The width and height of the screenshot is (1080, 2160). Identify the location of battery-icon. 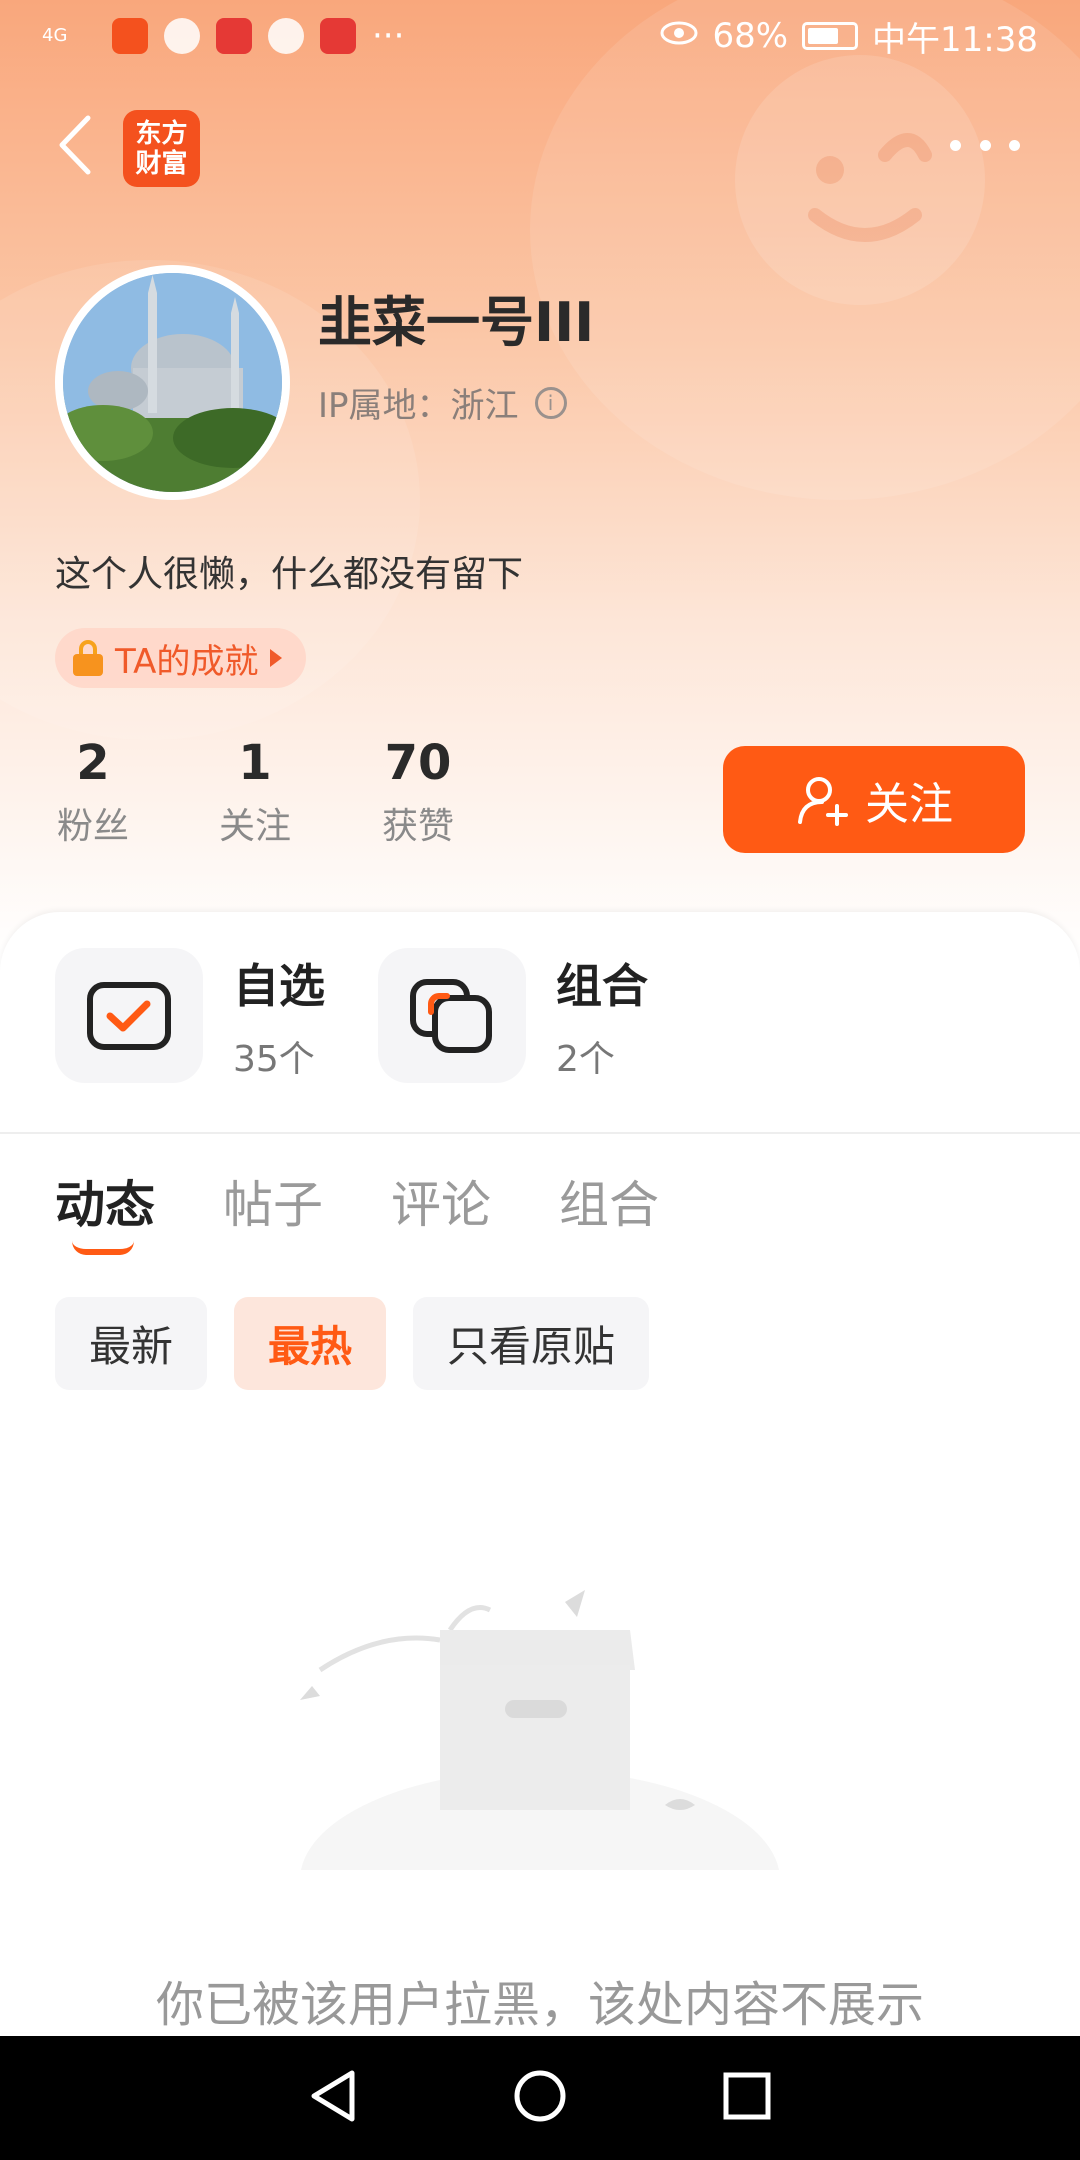
(830, 36).